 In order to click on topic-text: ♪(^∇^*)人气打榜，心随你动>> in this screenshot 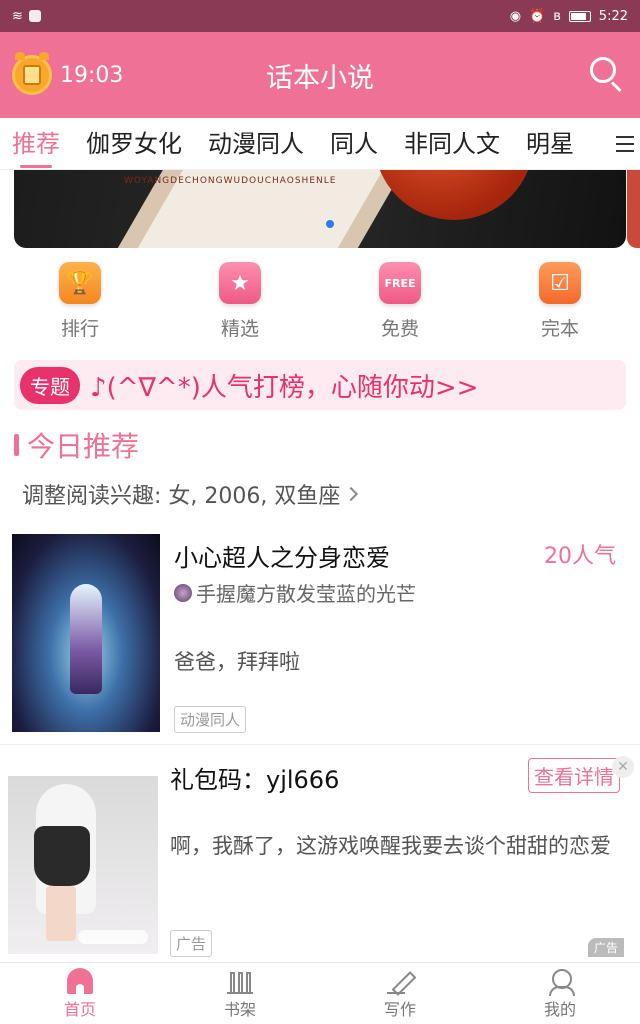, I will do `click(284, 387)`.